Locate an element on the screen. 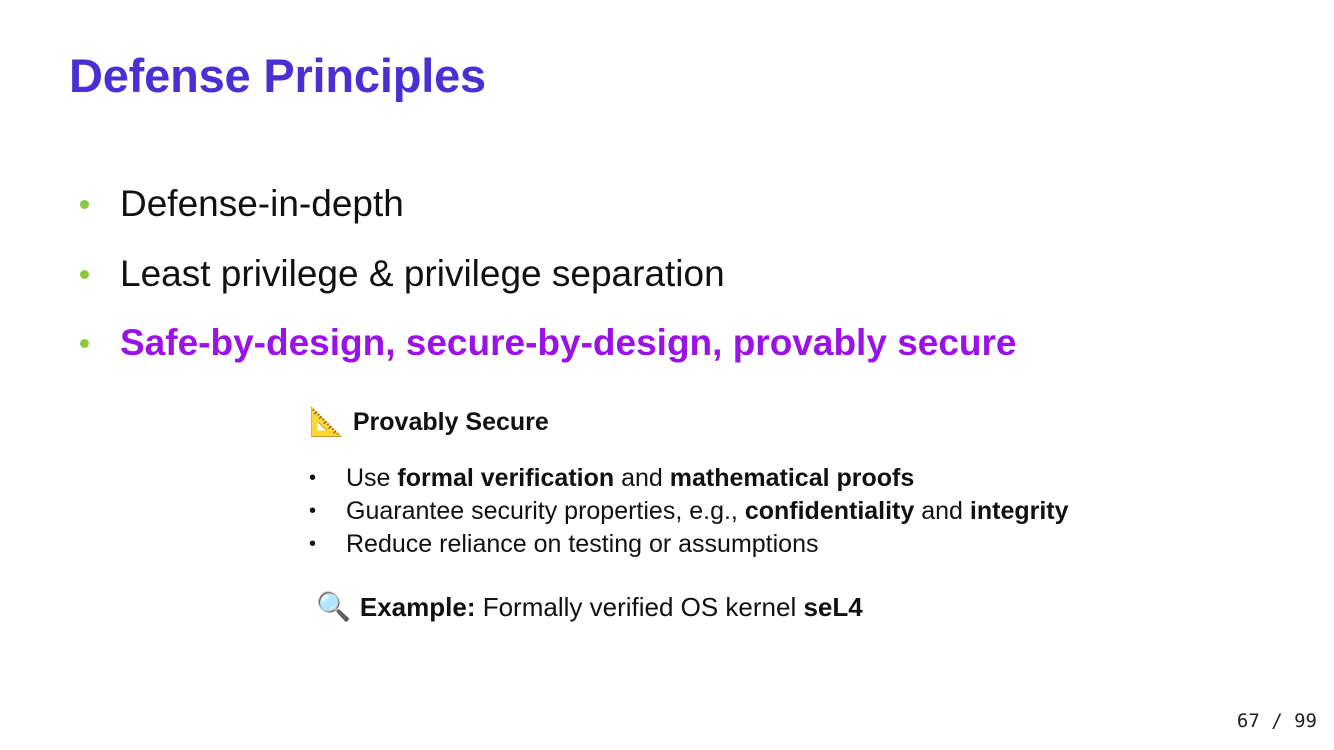 The width and height of the screenshot is (1334, 750). bullet-text: Least privilege & privilege separation is located at coordinates (422, 273).